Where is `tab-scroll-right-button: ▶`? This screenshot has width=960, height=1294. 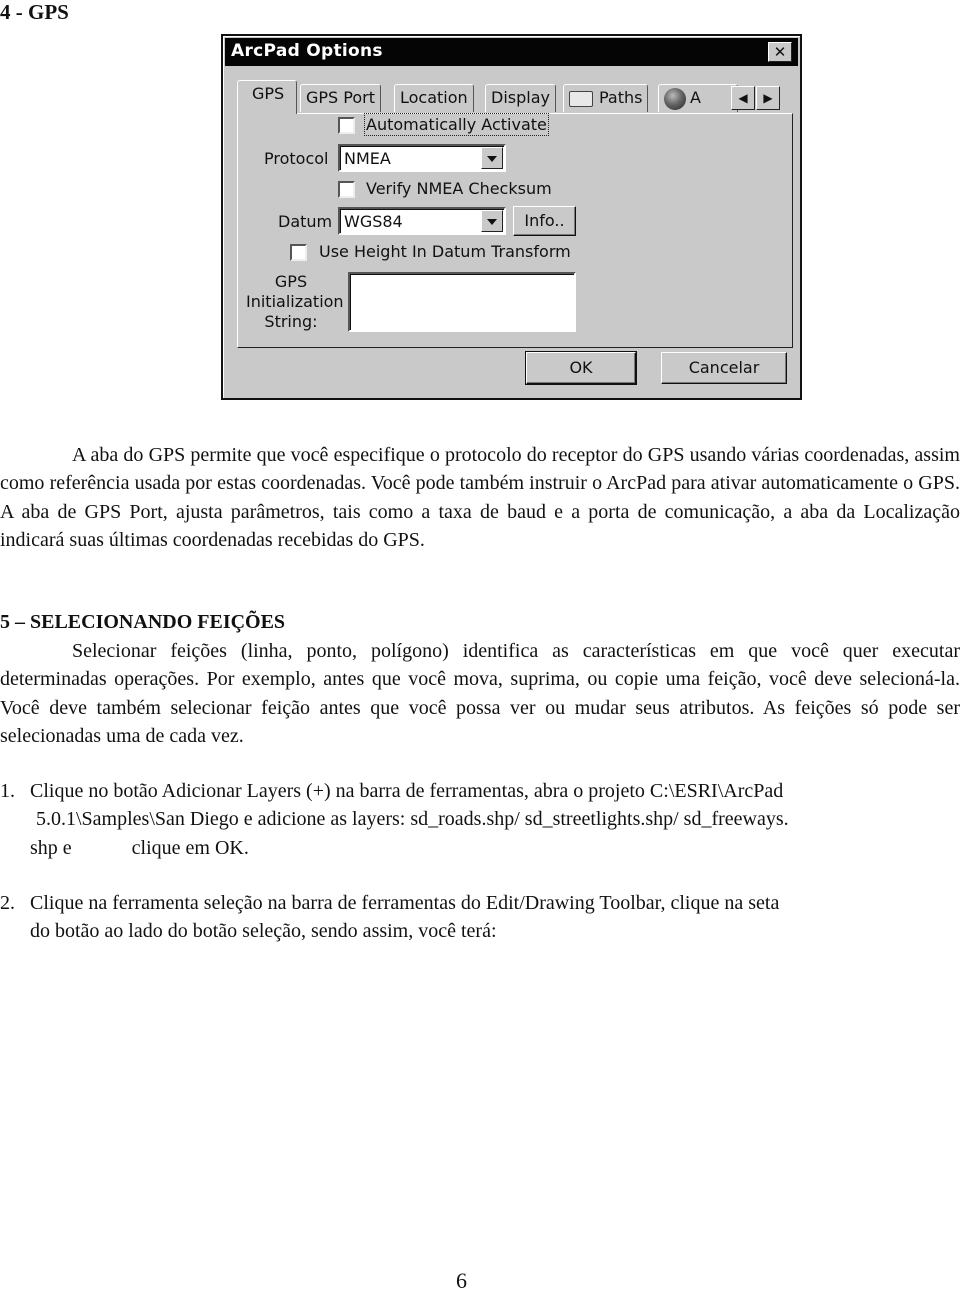 tab-scroll-right-button: ▶ is located at coordinates (768, 98).